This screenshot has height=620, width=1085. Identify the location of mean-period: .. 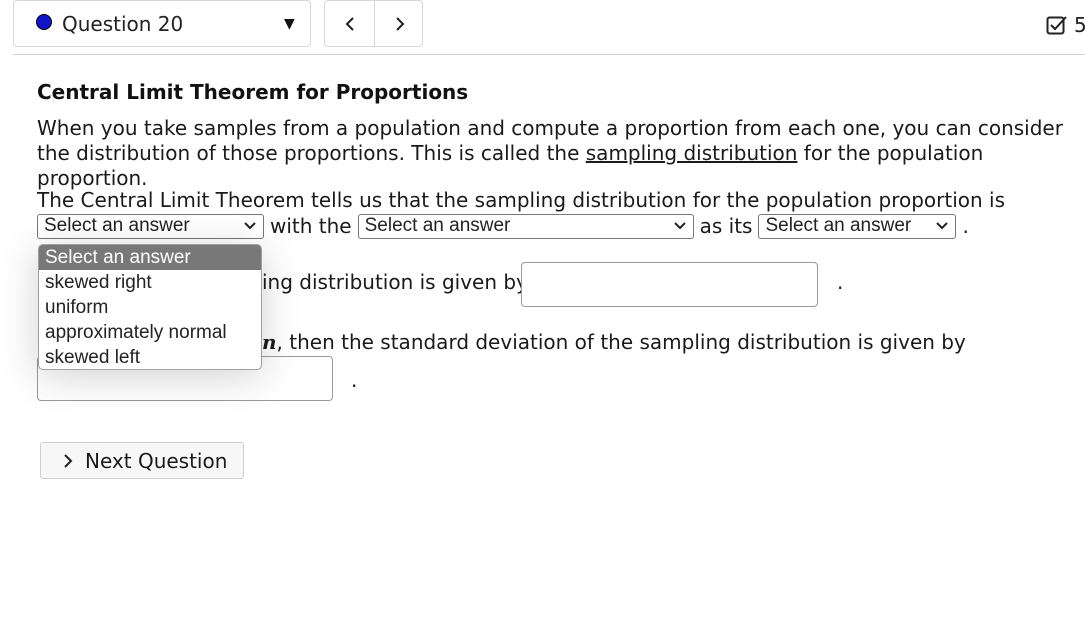
(840, 282).